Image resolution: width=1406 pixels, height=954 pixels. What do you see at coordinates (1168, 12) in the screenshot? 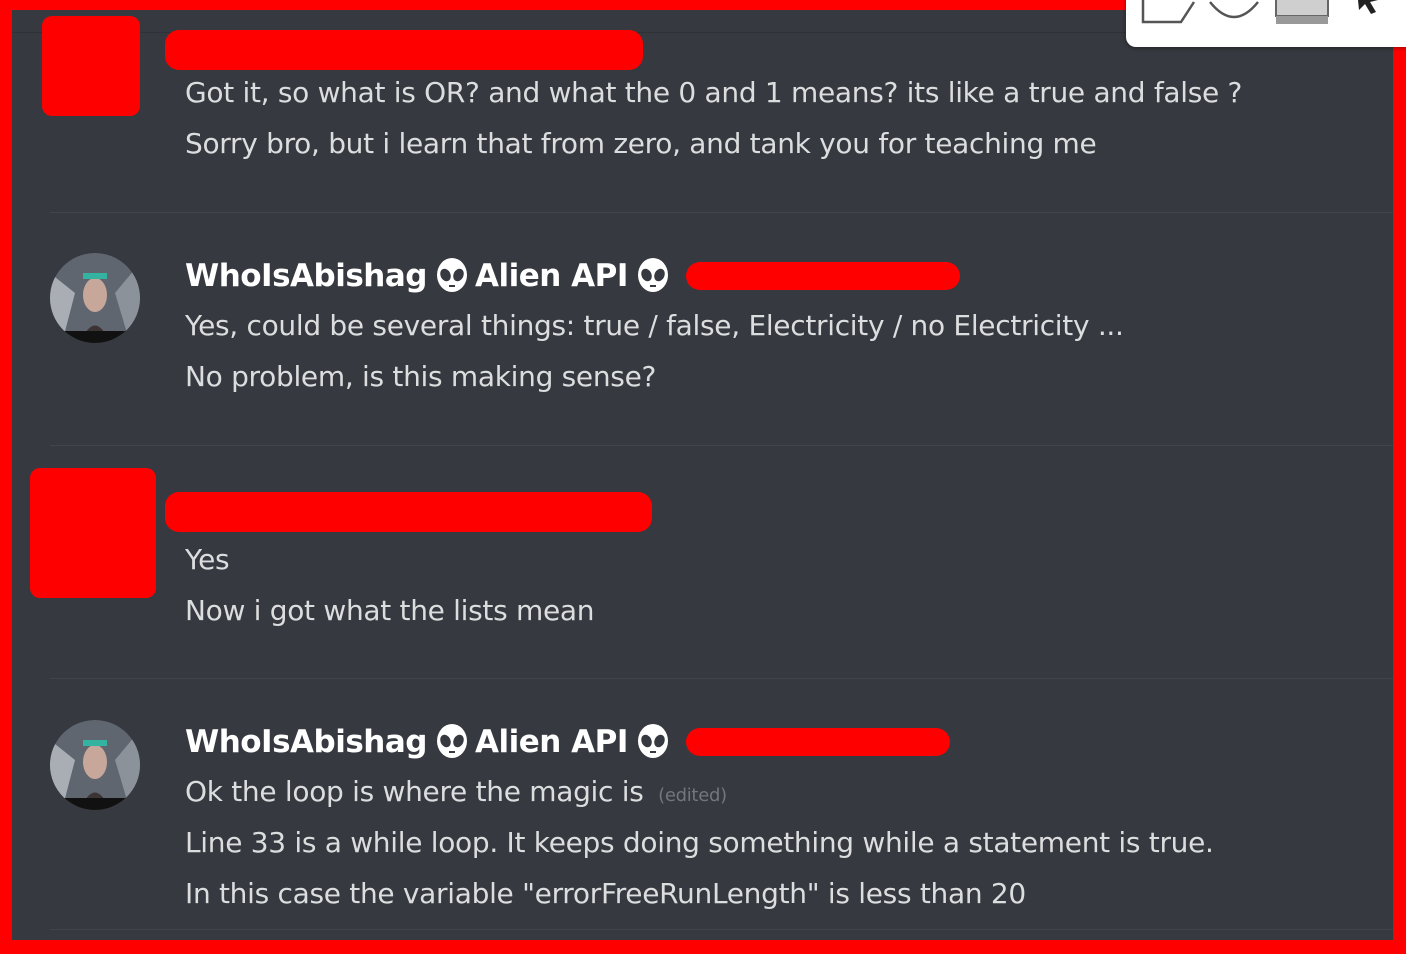
I see `rectangle-tool-icon` at bounding box center [1168, 12].